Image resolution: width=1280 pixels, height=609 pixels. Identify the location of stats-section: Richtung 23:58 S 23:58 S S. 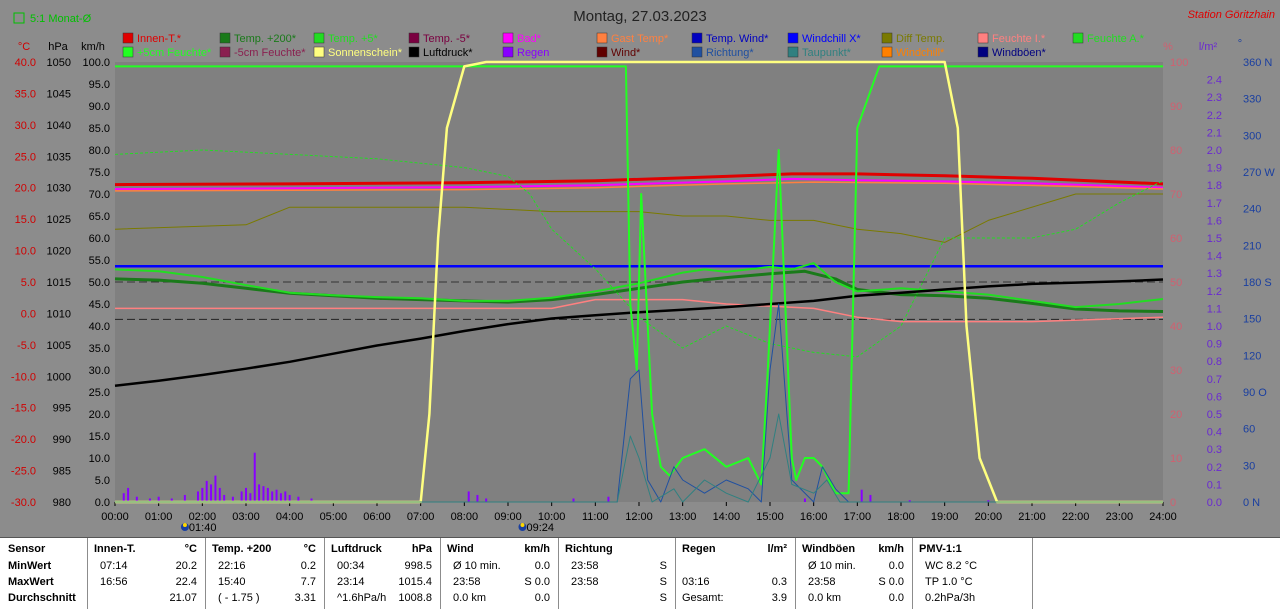
(617, 573).